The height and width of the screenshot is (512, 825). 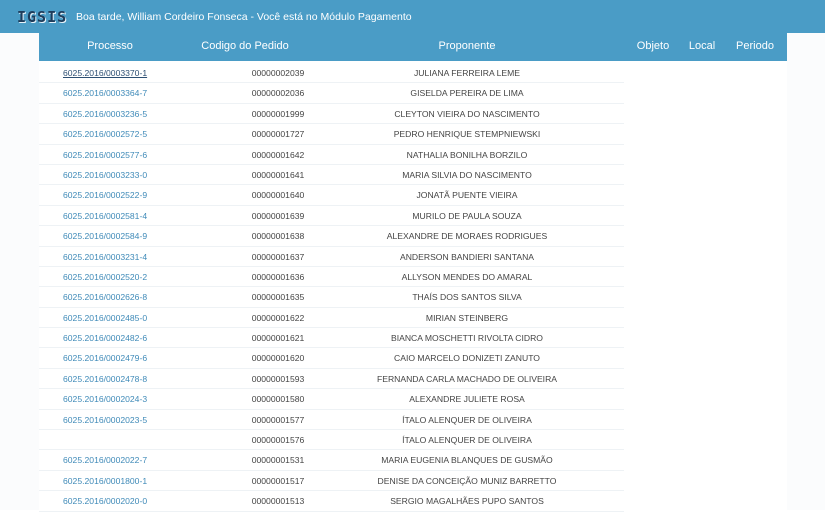 What do you see at coordinates (244, 46) in the screenshot?
I see `column-header-pedido: Codigo do Pedido` at bounding box center [244, 46].